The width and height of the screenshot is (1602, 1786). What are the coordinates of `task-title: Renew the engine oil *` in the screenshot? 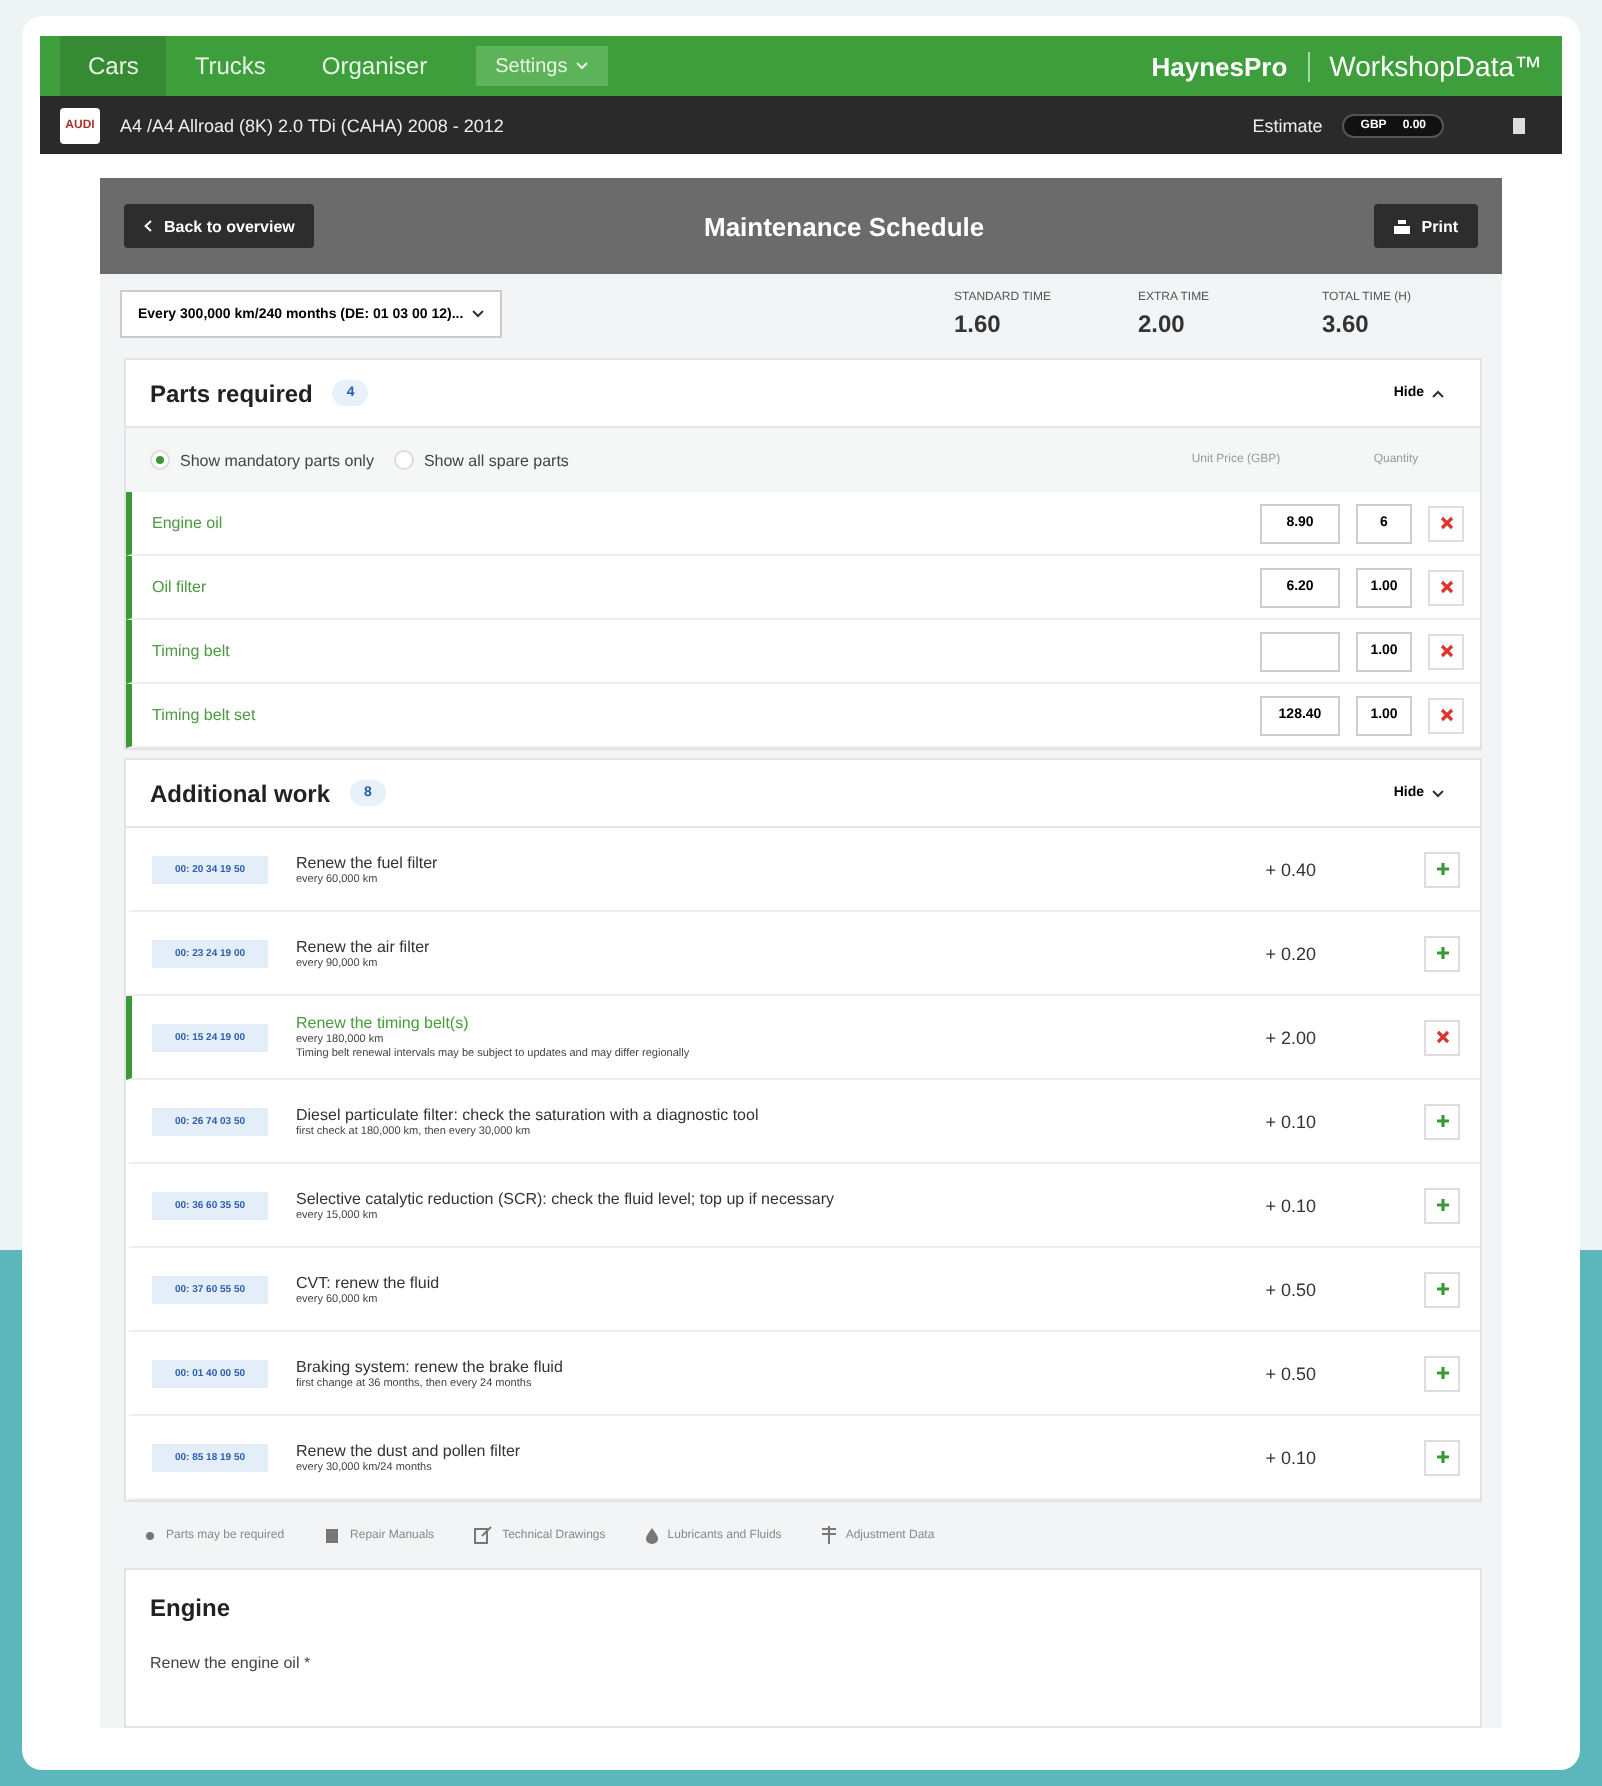 It's located at (231, 1663).